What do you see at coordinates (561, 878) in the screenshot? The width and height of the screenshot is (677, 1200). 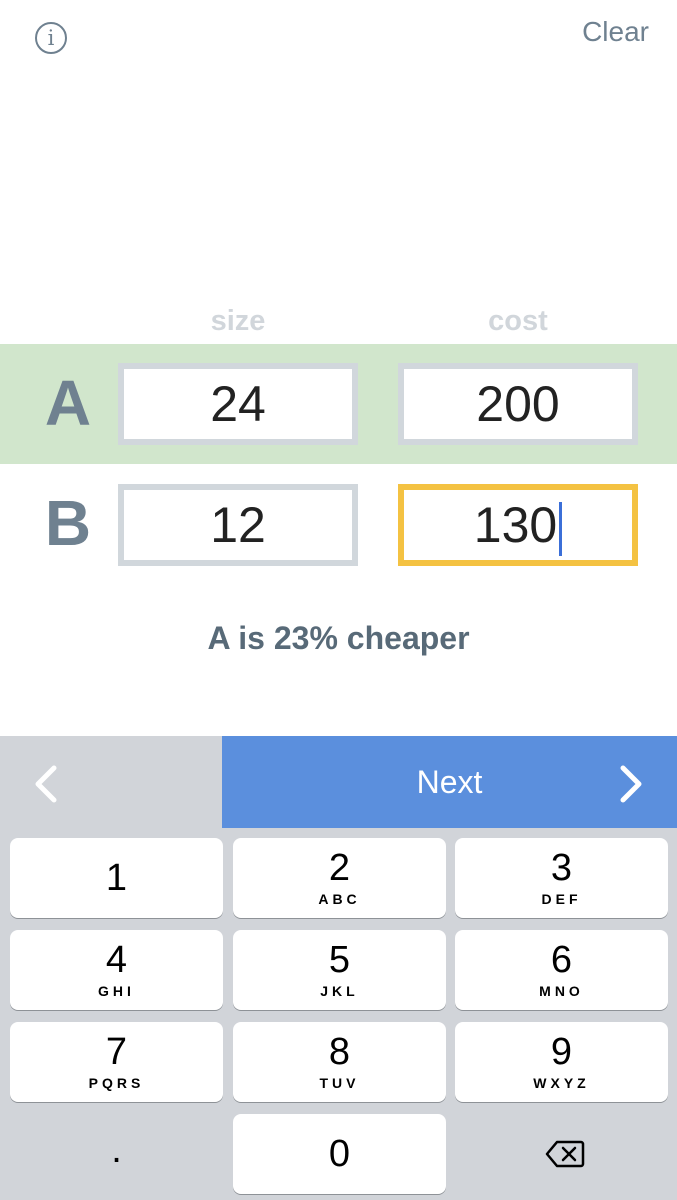 I see `key-3: 3 DEF` at bounding box center [561, 878].